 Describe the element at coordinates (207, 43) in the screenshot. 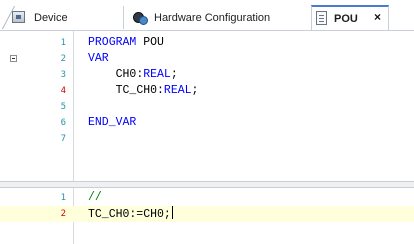

I see `code-line: 1 PROGRAM POU` at that location.